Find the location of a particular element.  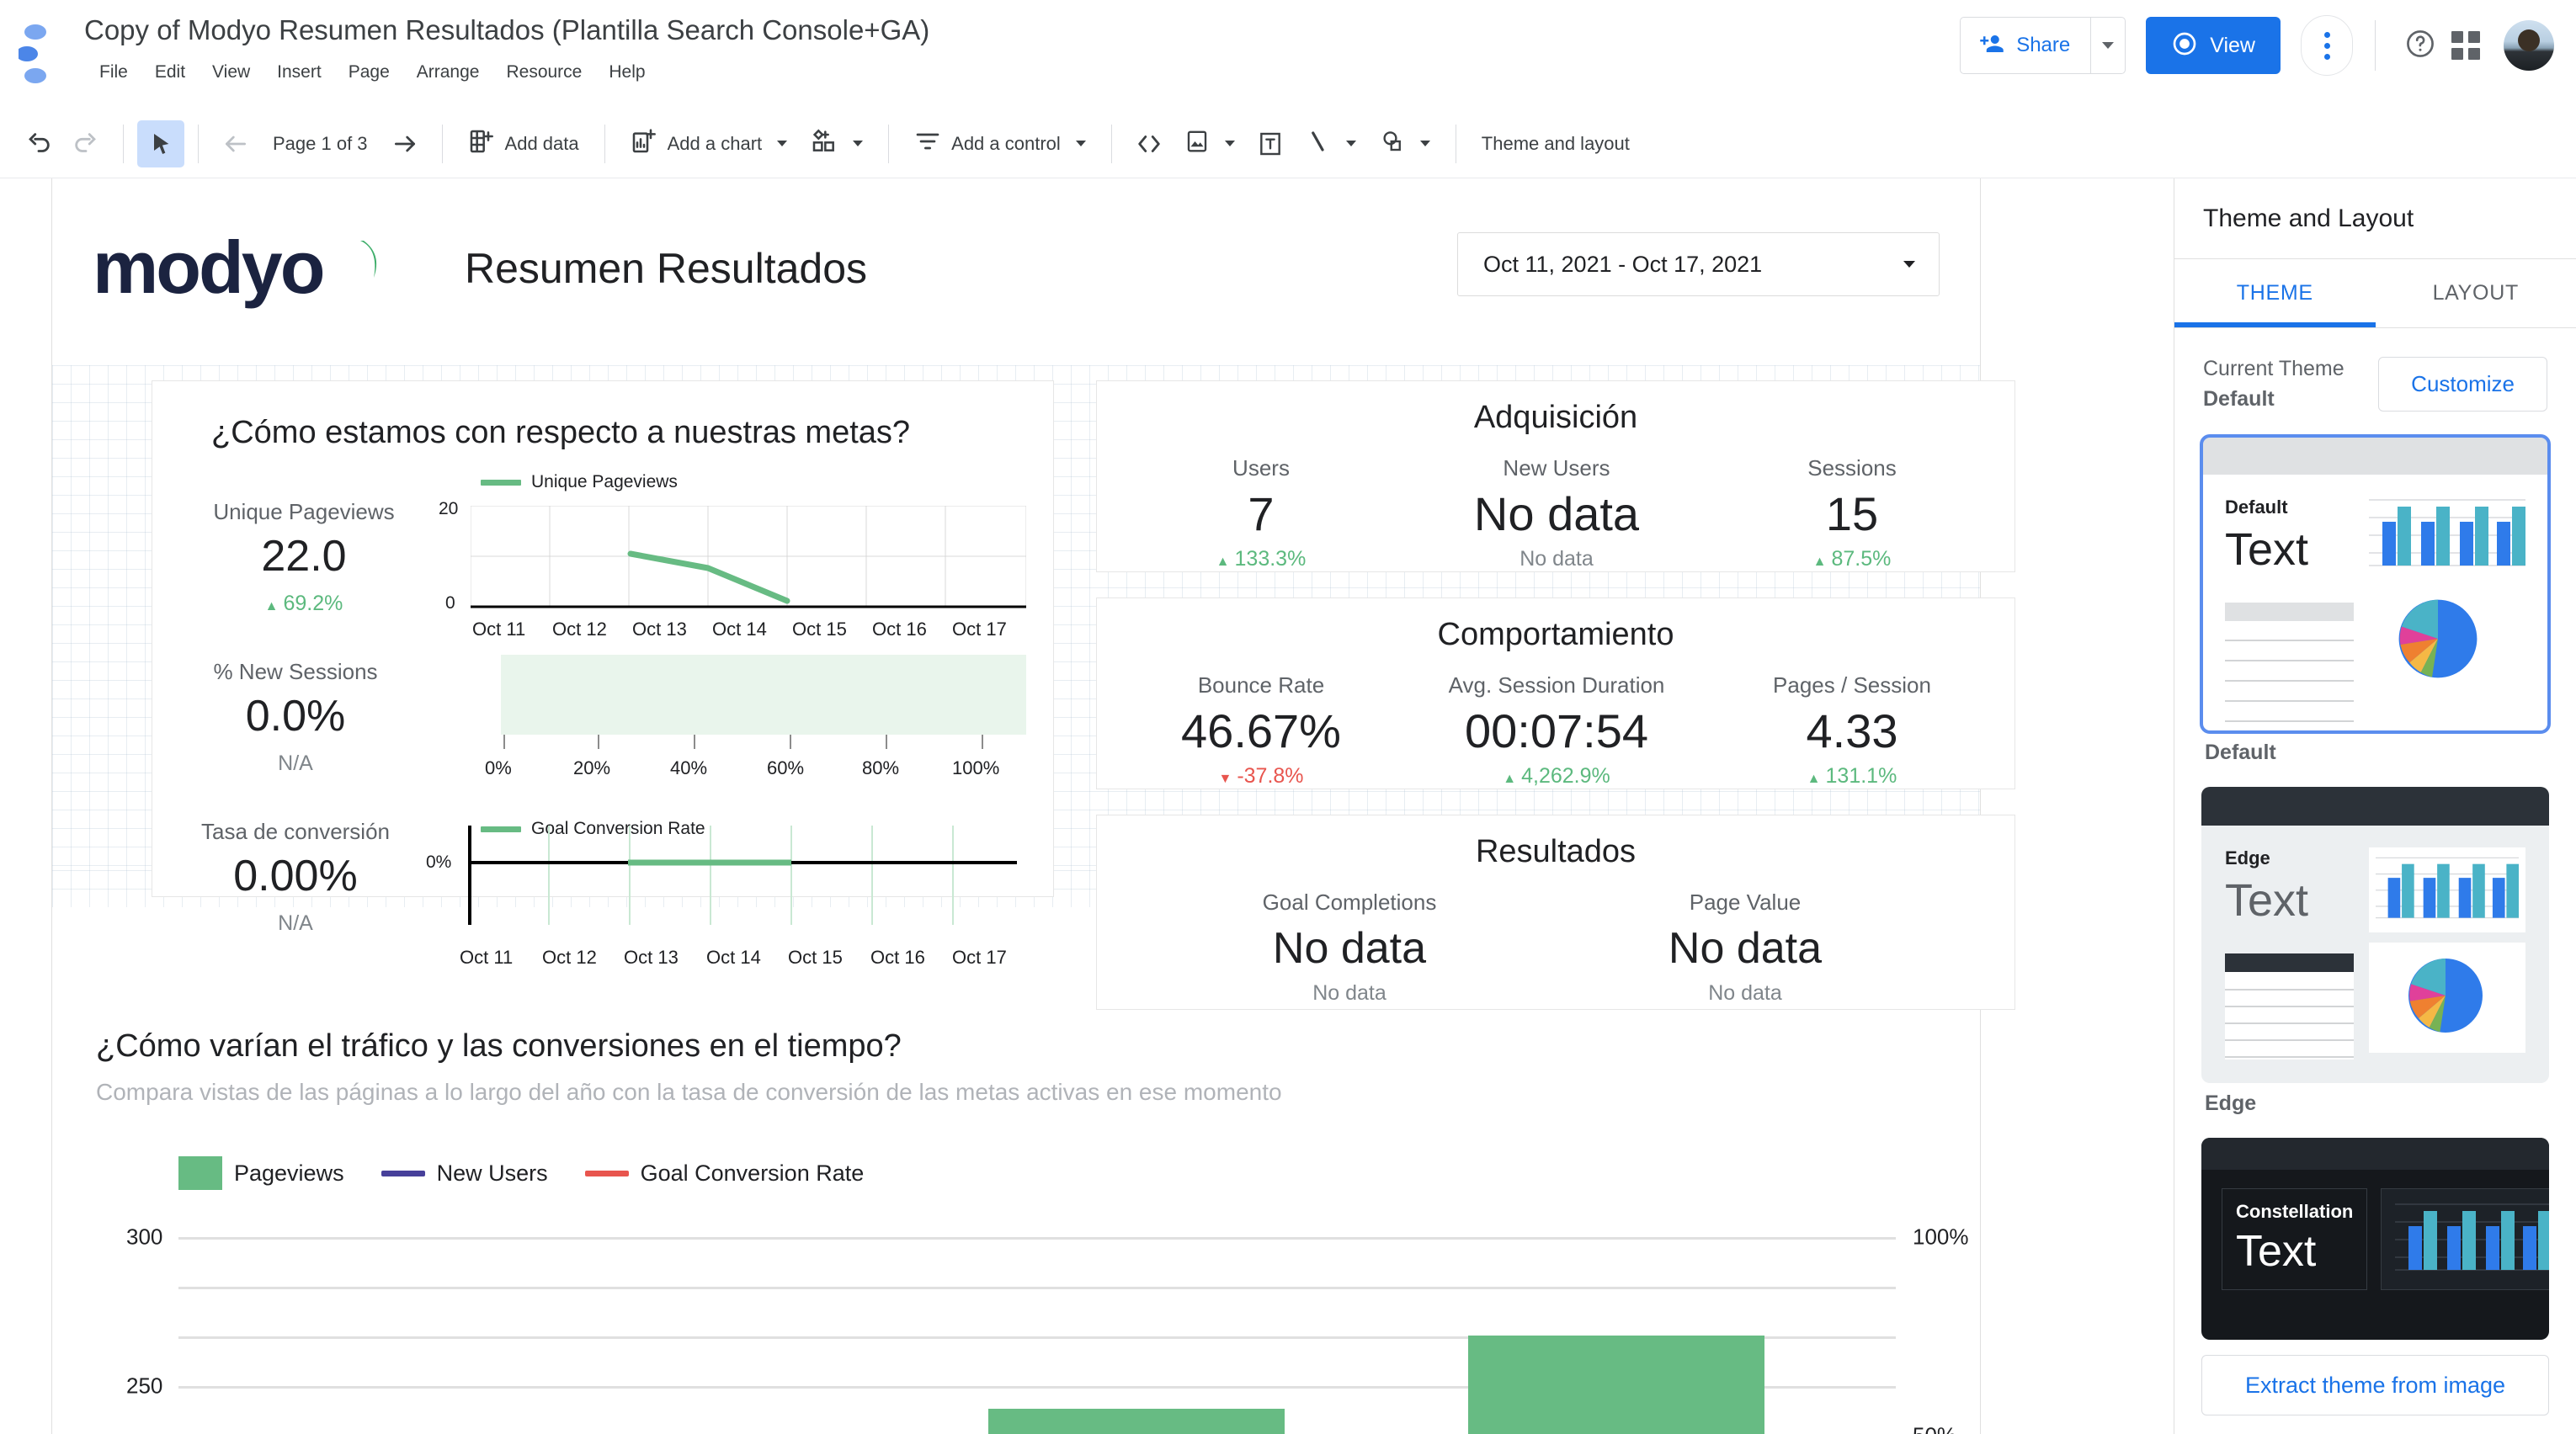

menu-resource: Resource is located at coordinates (544, 72).